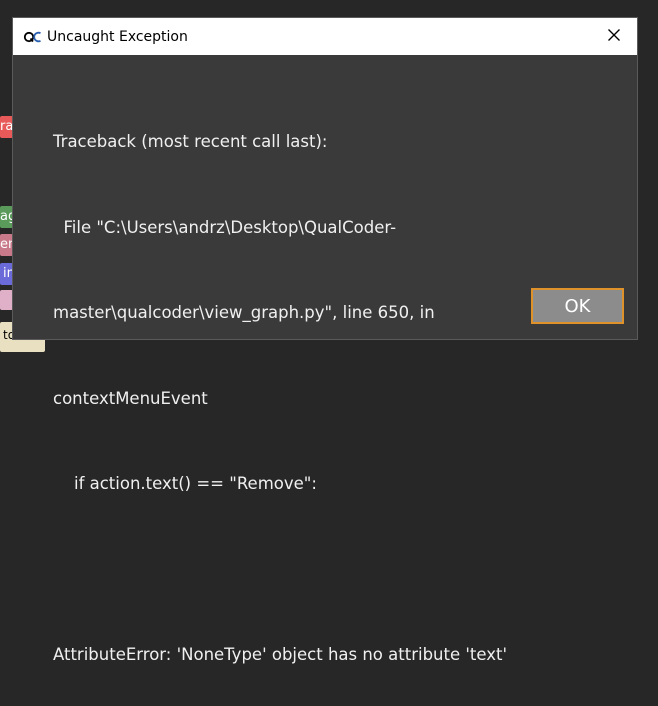 The width and height of the screenshot is (658, 706). Describe the element at coordinates (33, 37) in the screenshot. I see `qualcoder-logo-icon` at that location.